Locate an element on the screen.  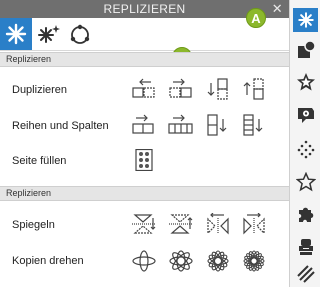
column-down-icon is located at coordinates (218, 125).